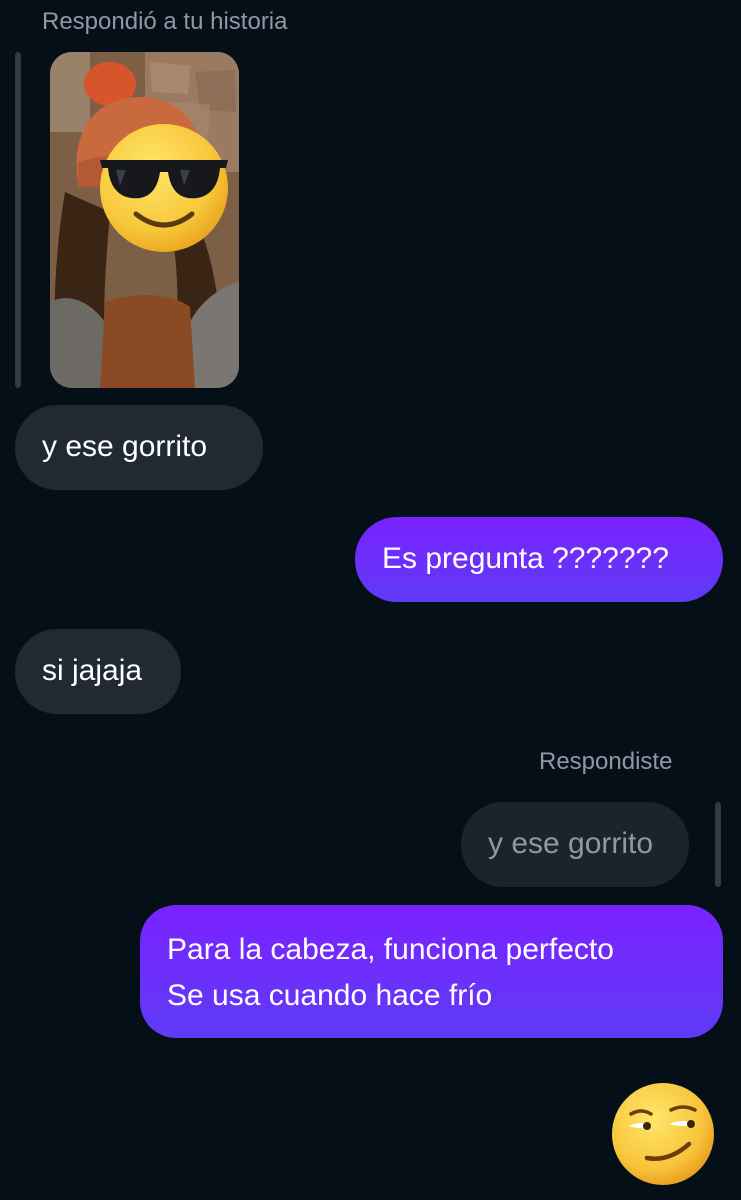 This screenshot has width=741, height=1200. Describe the element at coordinates (718, 844) in the screenshot. I see `quoted-reply-bar` at that location.